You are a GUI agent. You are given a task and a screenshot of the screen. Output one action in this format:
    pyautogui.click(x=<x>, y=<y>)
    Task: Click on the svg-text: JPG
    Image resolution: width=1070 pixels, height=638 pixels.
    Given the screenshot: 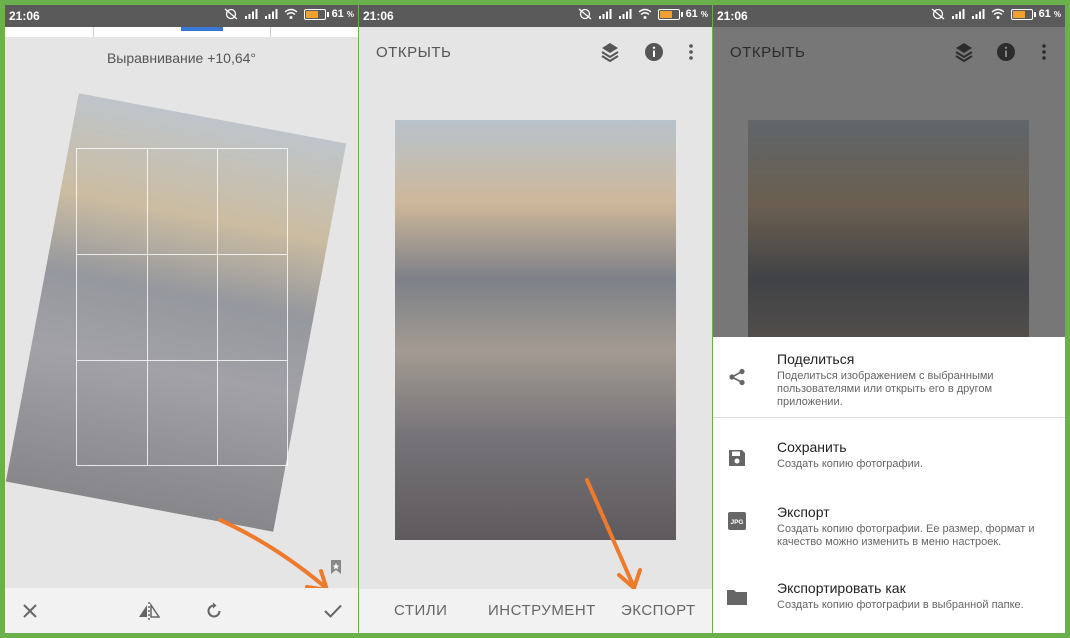 What is the action you would take?
    pyautogui.click(x=736, y=522)
    